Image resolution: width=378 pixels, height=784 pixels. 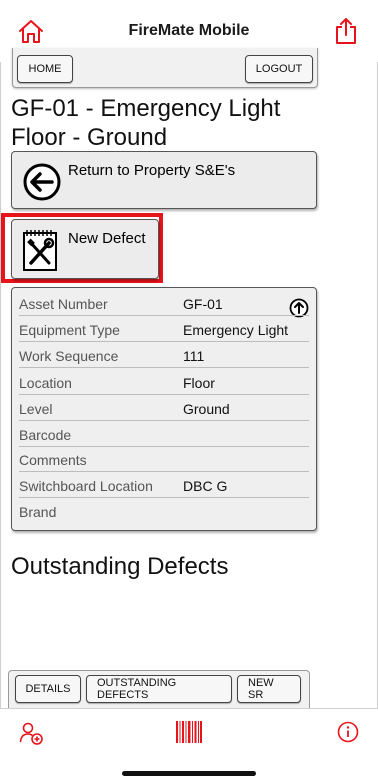 What do you see at coordinates (164, 511) in the screenshot?
I see `asset-row: Brand` at bounding box center [164, 511].